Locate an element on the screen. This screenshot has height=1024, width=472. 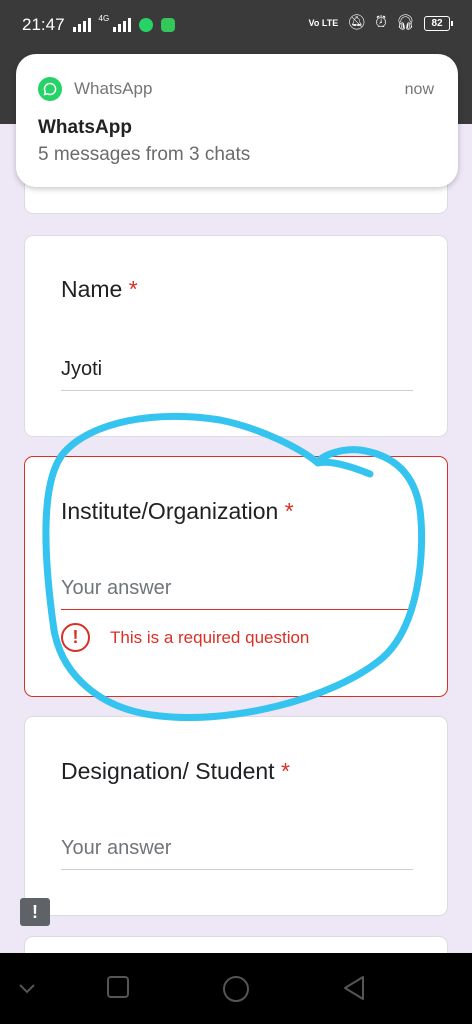
feedback-icon: ! is located at coordinates (35, 912).